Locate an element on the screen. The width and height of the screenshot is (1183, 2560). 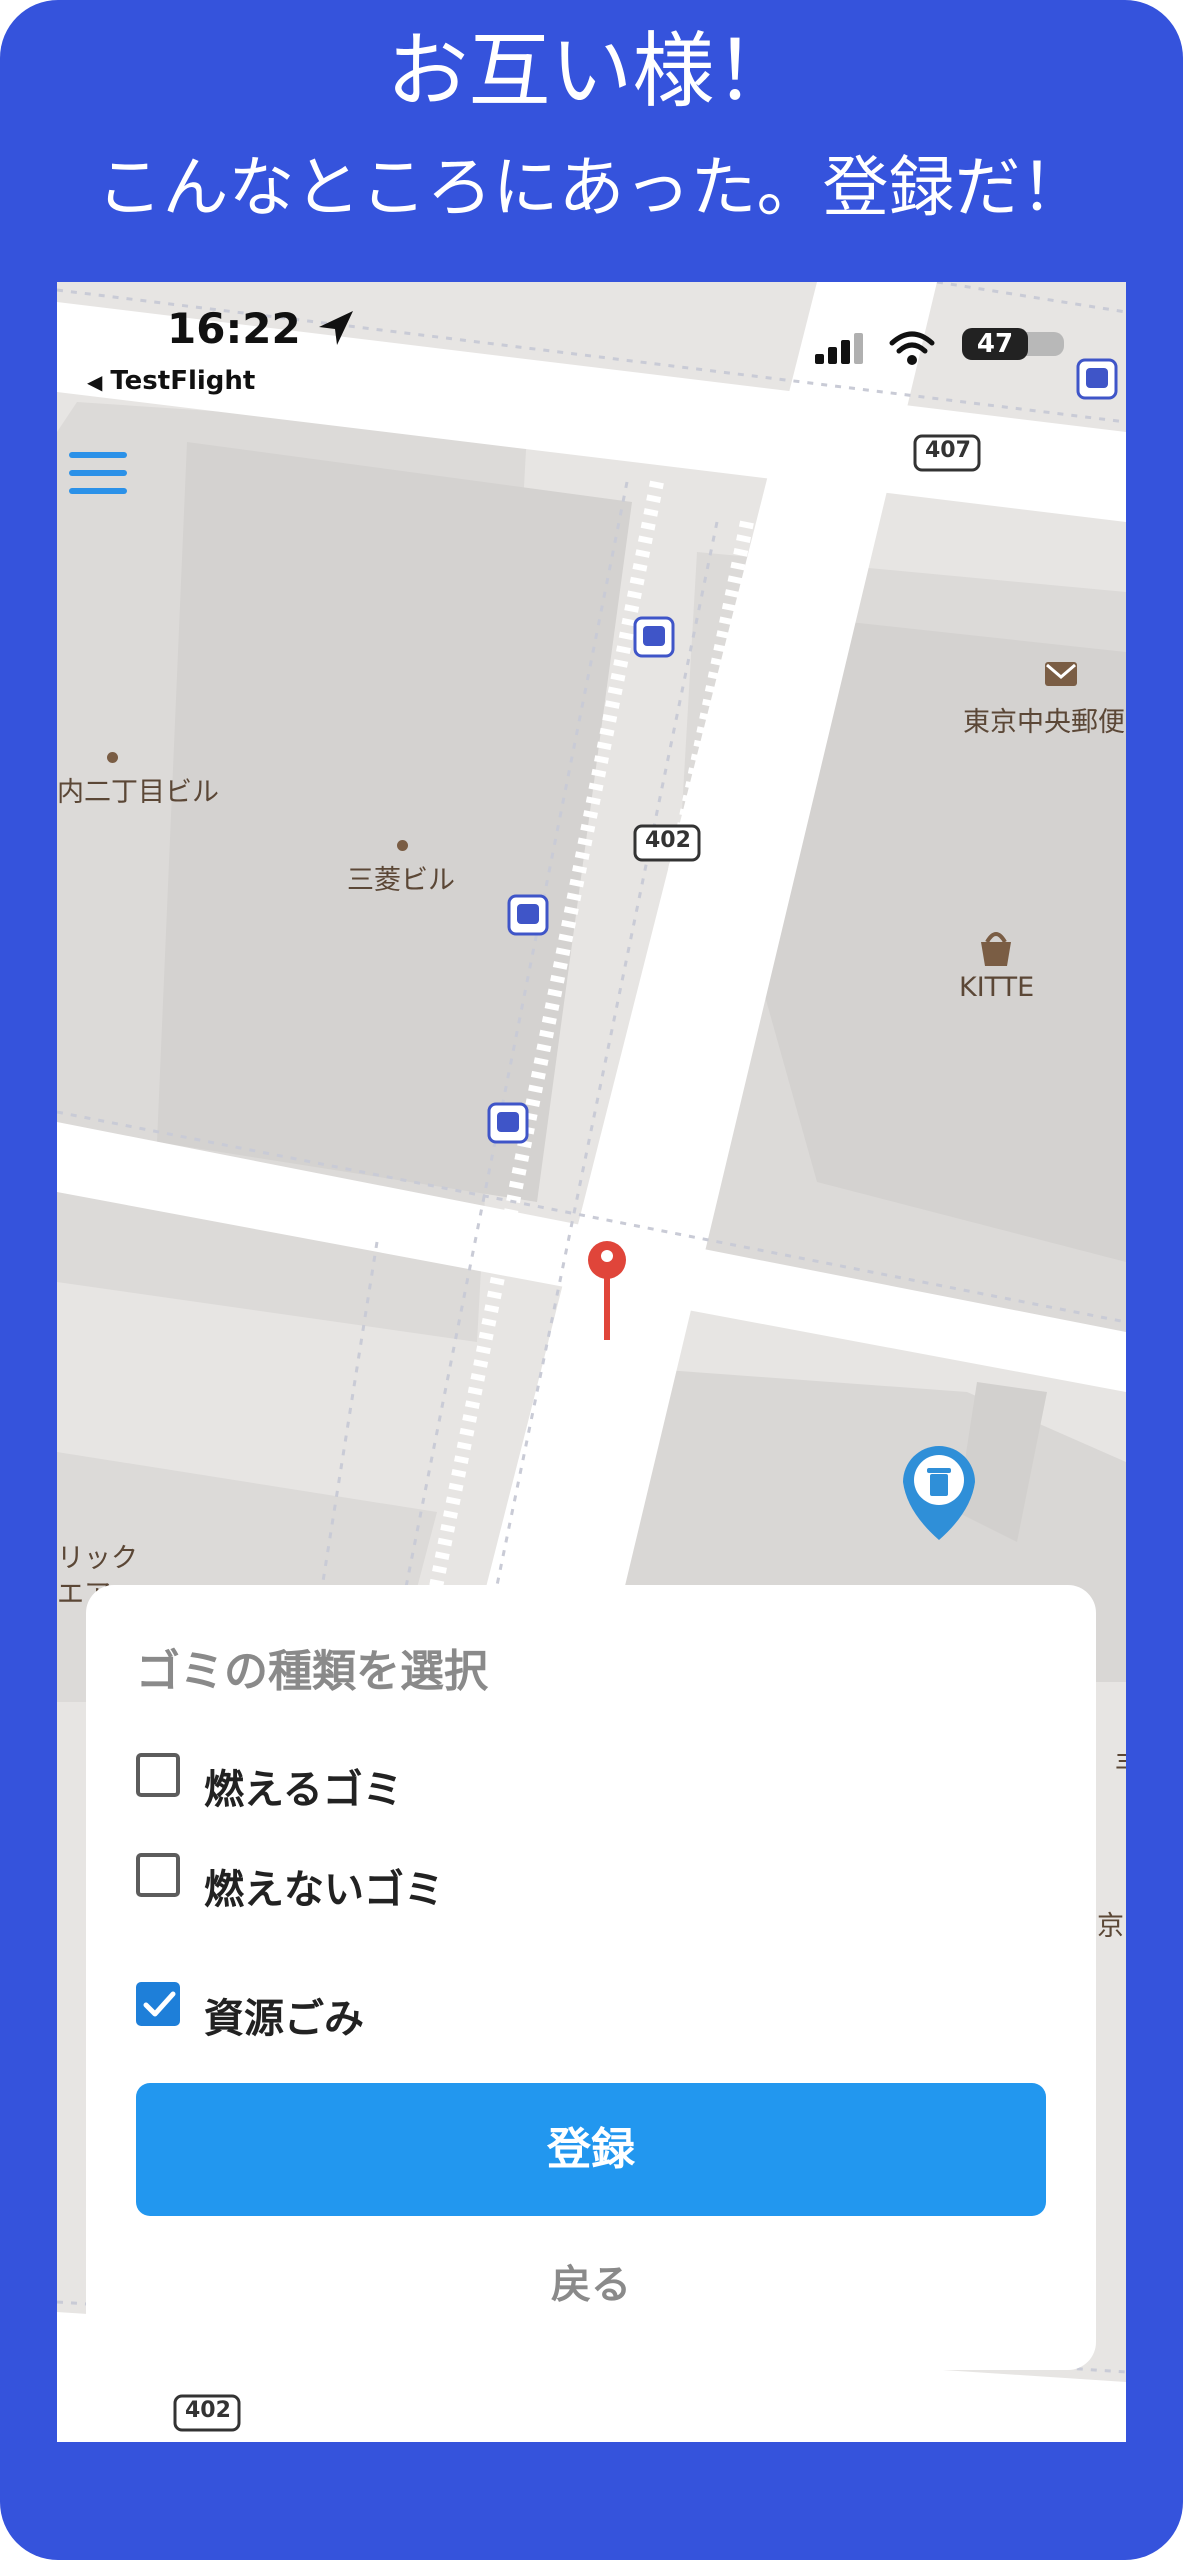
map-label-post-office: 東京中央郵便 is located at coordinates (1044, 719).